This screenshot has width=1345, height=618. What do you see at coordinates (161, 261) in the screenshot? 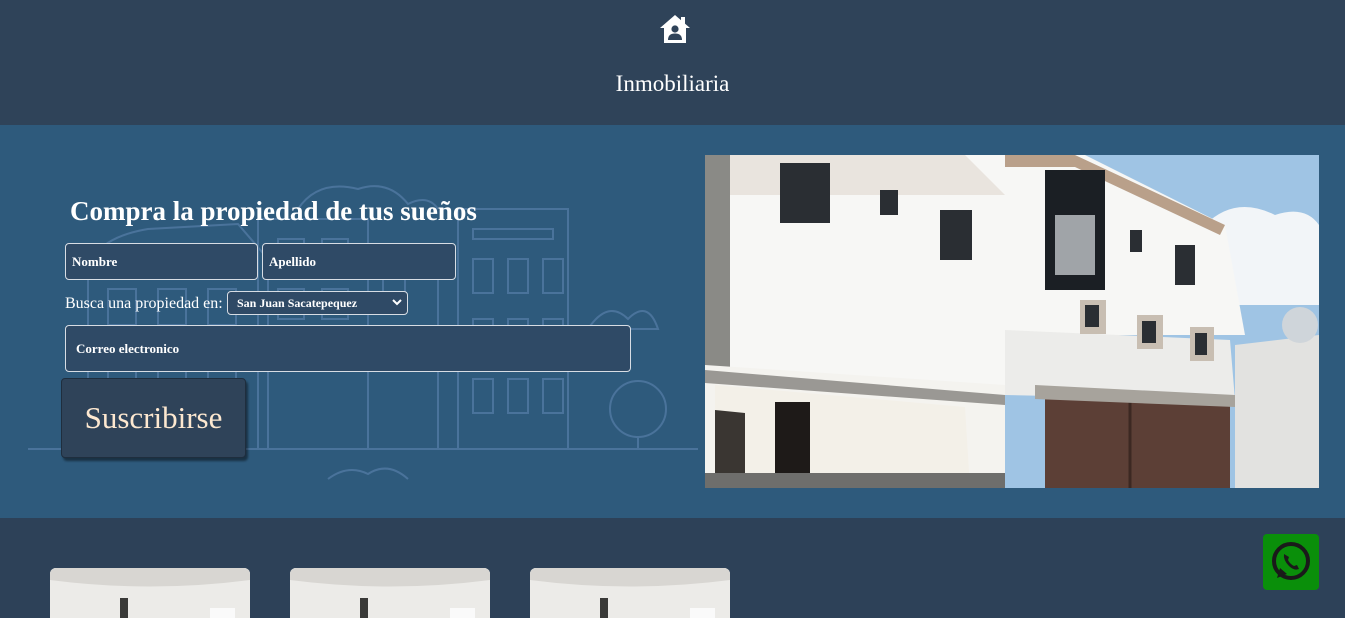
I see `nombre-input` at bounding box center [161, 261].